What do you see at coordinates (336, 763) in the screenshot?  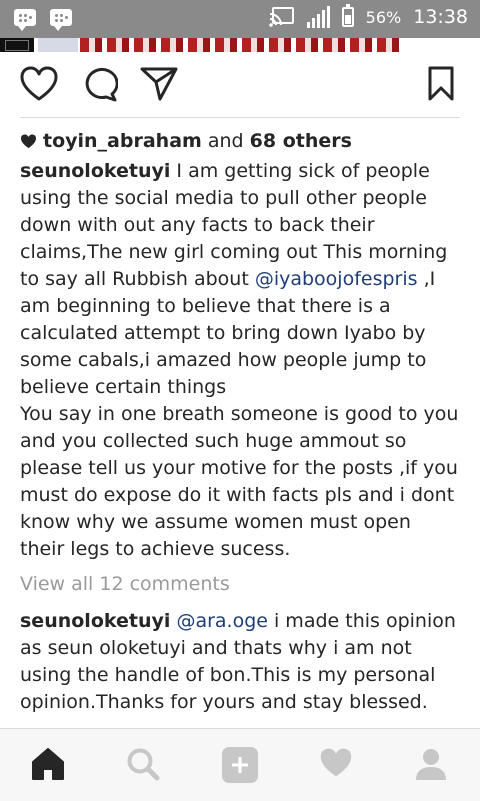 I see `activity-heart-icon` at bounding box center [336, 763].